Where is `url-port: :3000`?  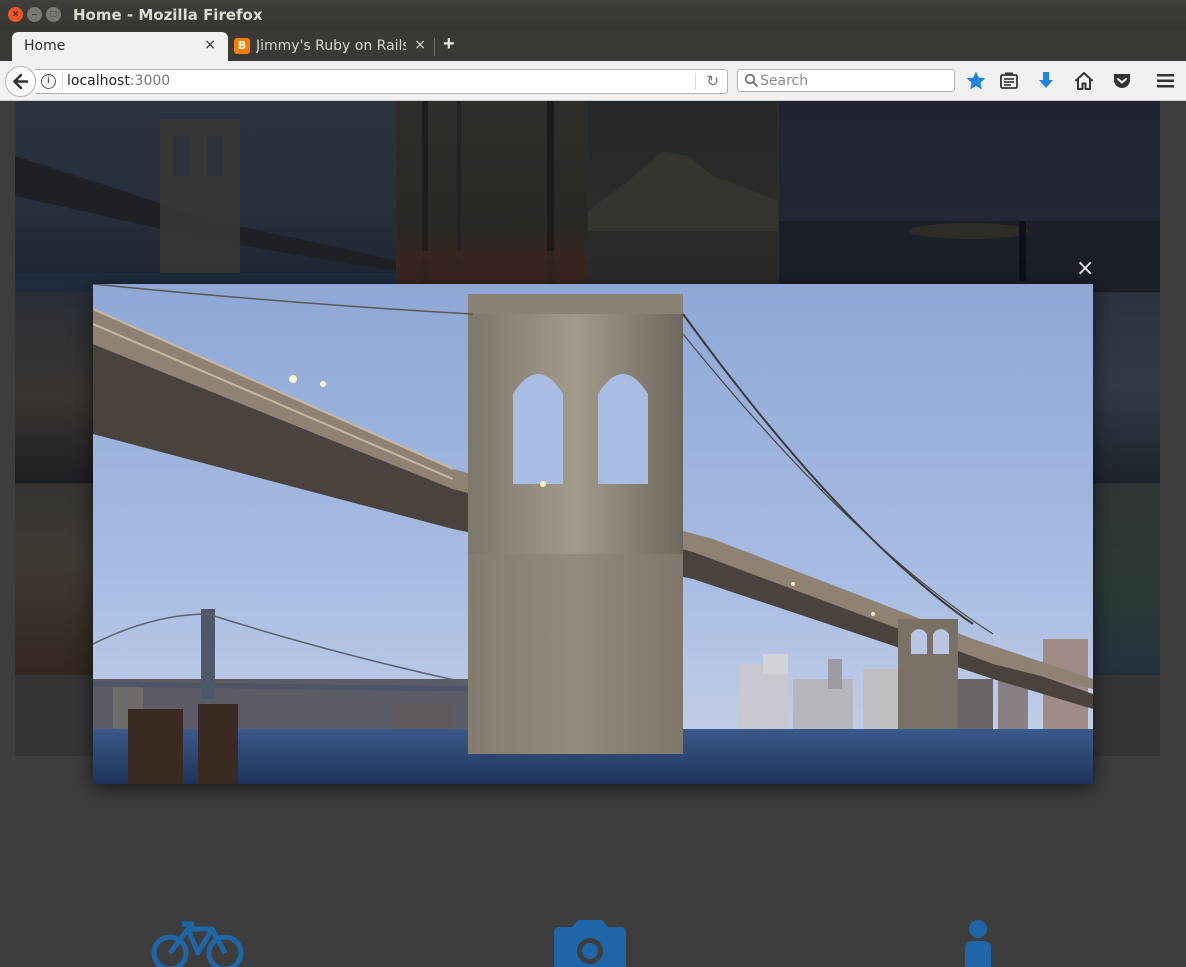
url-port: :3000 is located at coordinates (150, 81).